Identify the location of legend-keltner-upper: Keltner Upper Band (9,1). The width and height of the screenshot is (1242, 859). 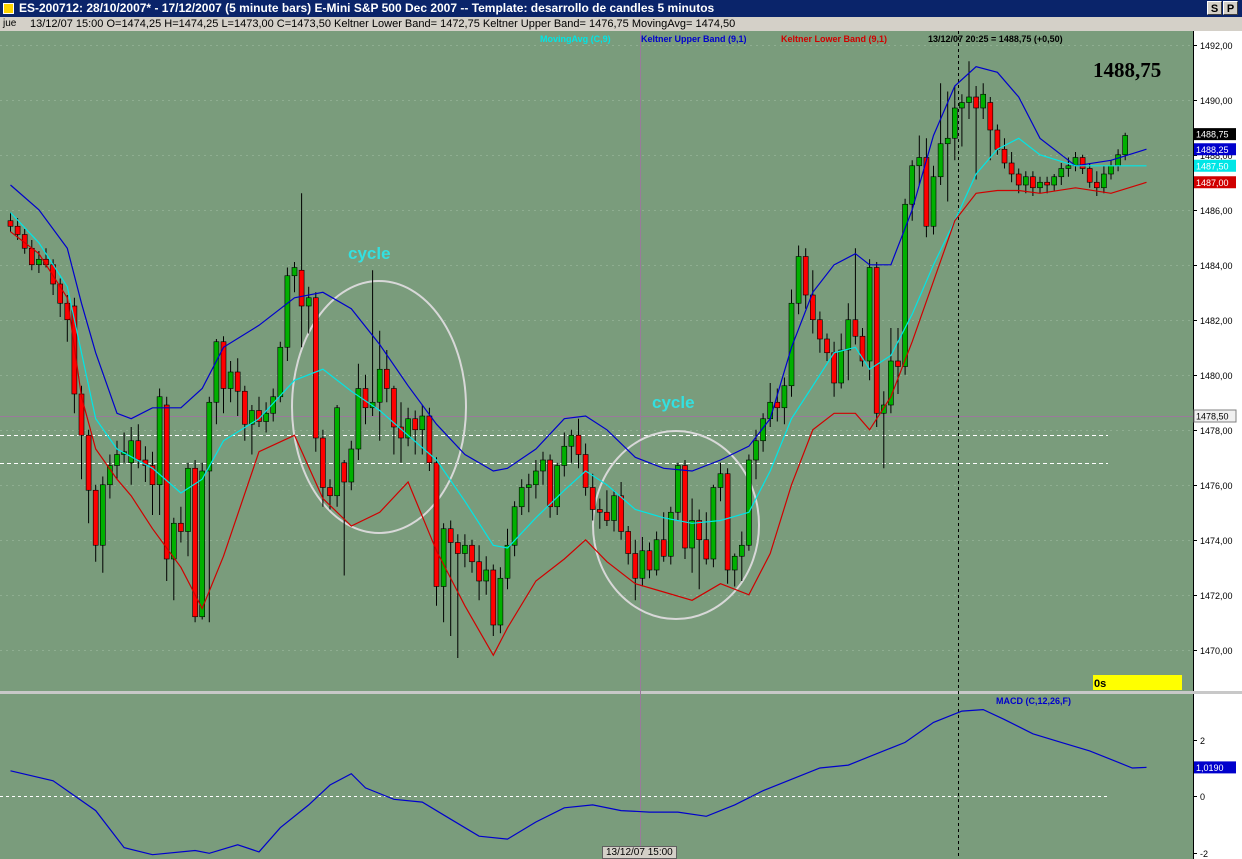
(694, 39).